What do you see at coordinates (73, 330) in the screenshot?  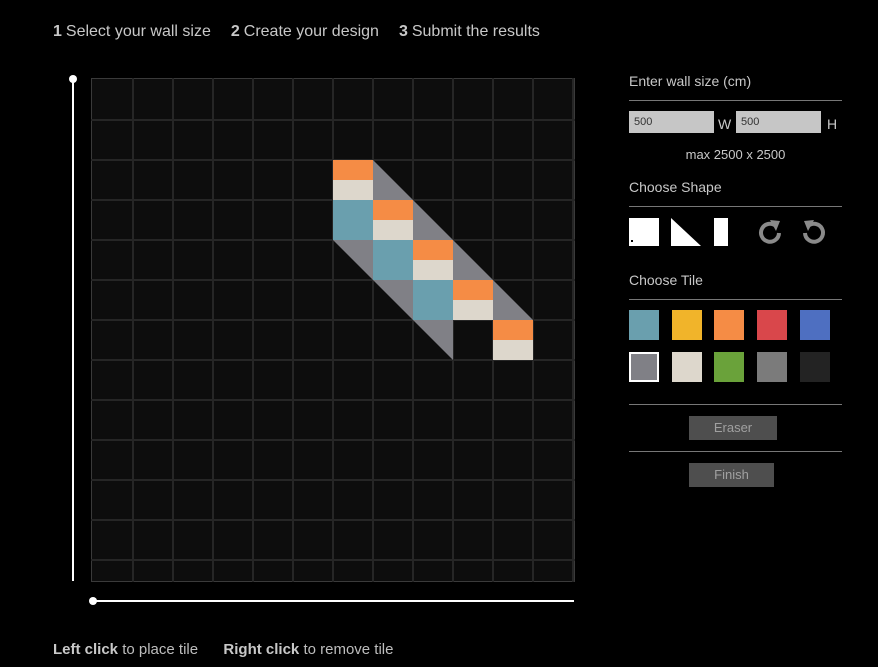 I see `height-ruler` at bounding box center [73, 330].